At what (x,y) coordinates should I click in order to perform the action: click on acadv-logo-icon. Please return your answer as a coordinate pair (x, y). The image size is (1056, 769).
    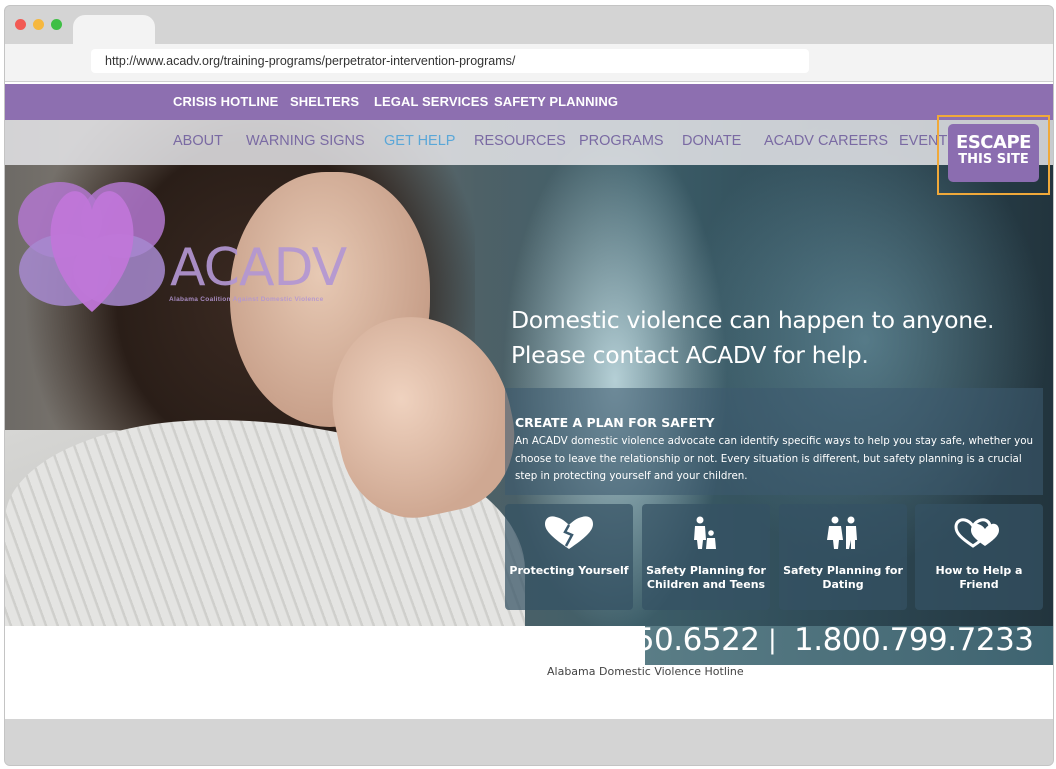
    Looking at the image, I should click on (92, 242).